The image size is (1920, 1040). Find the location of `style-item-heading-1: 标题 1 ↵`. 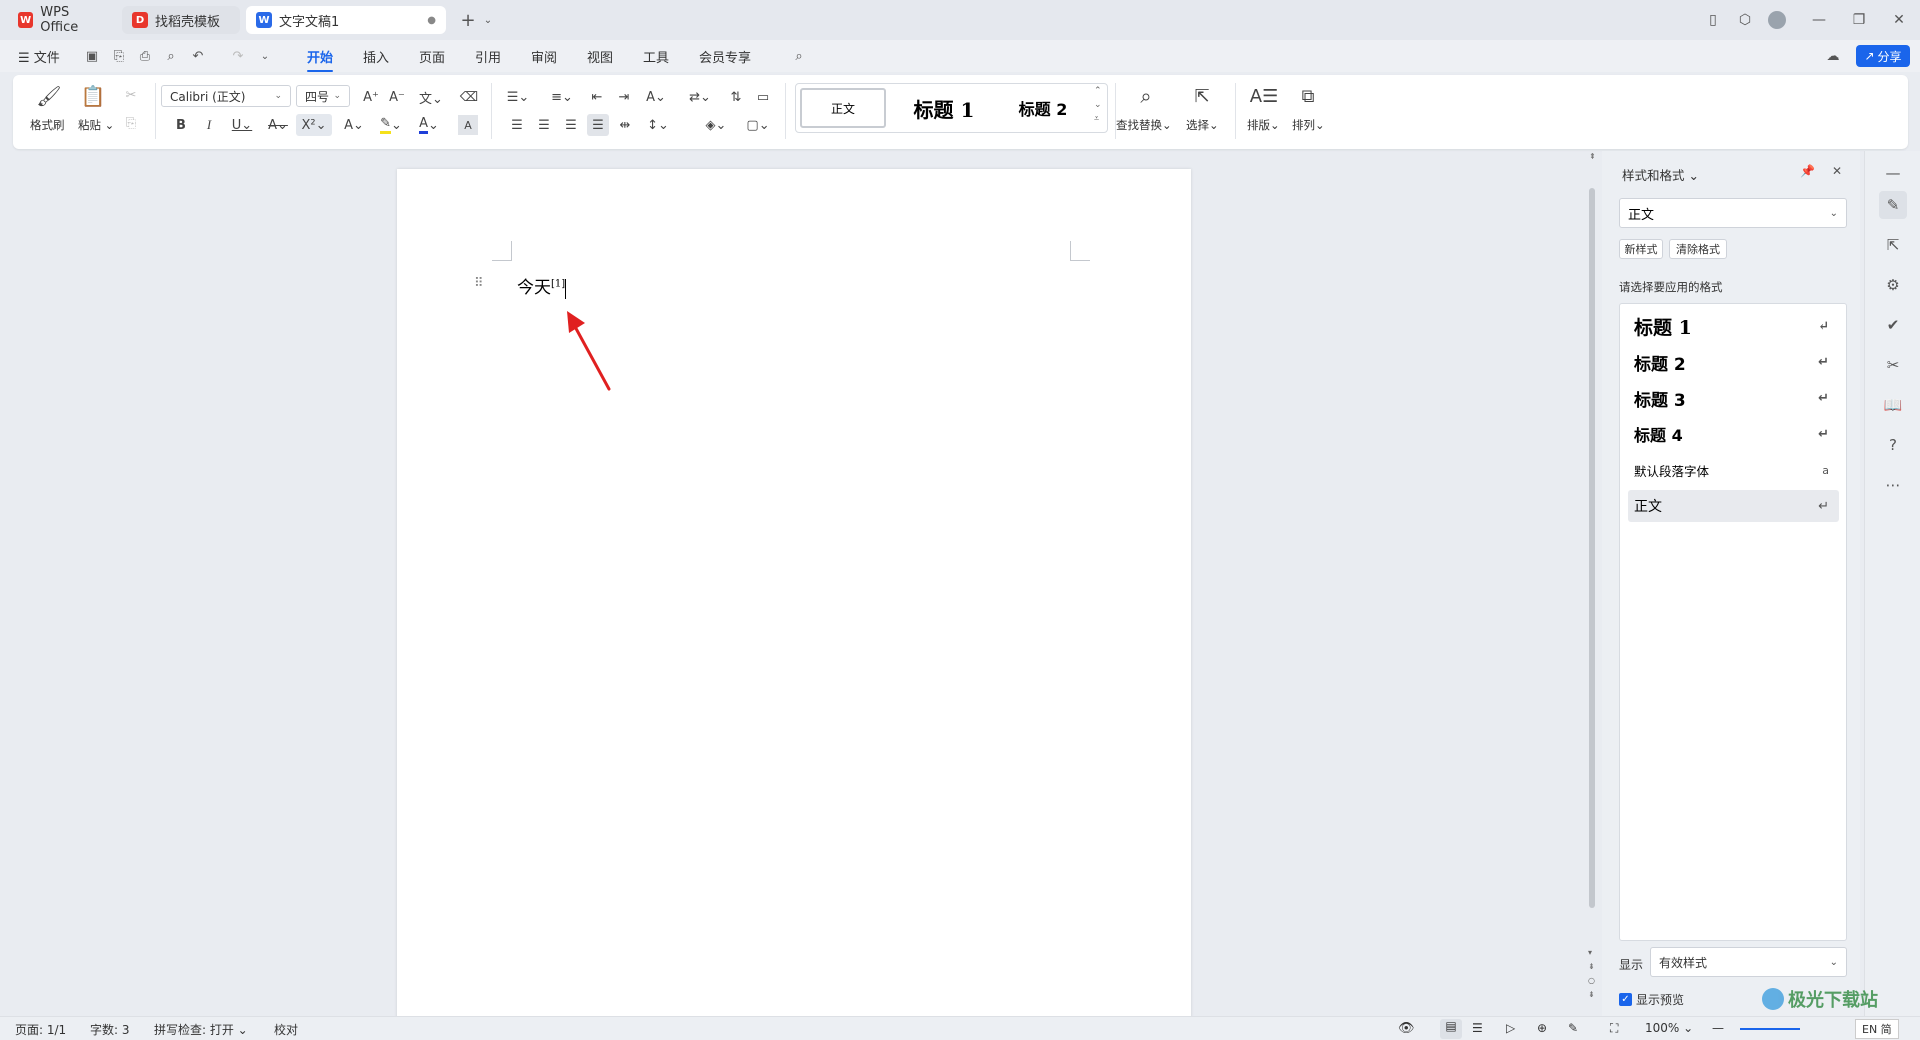

style-item-heading-1: 标题 1 ↵ is located at coordinates (1733, 326).